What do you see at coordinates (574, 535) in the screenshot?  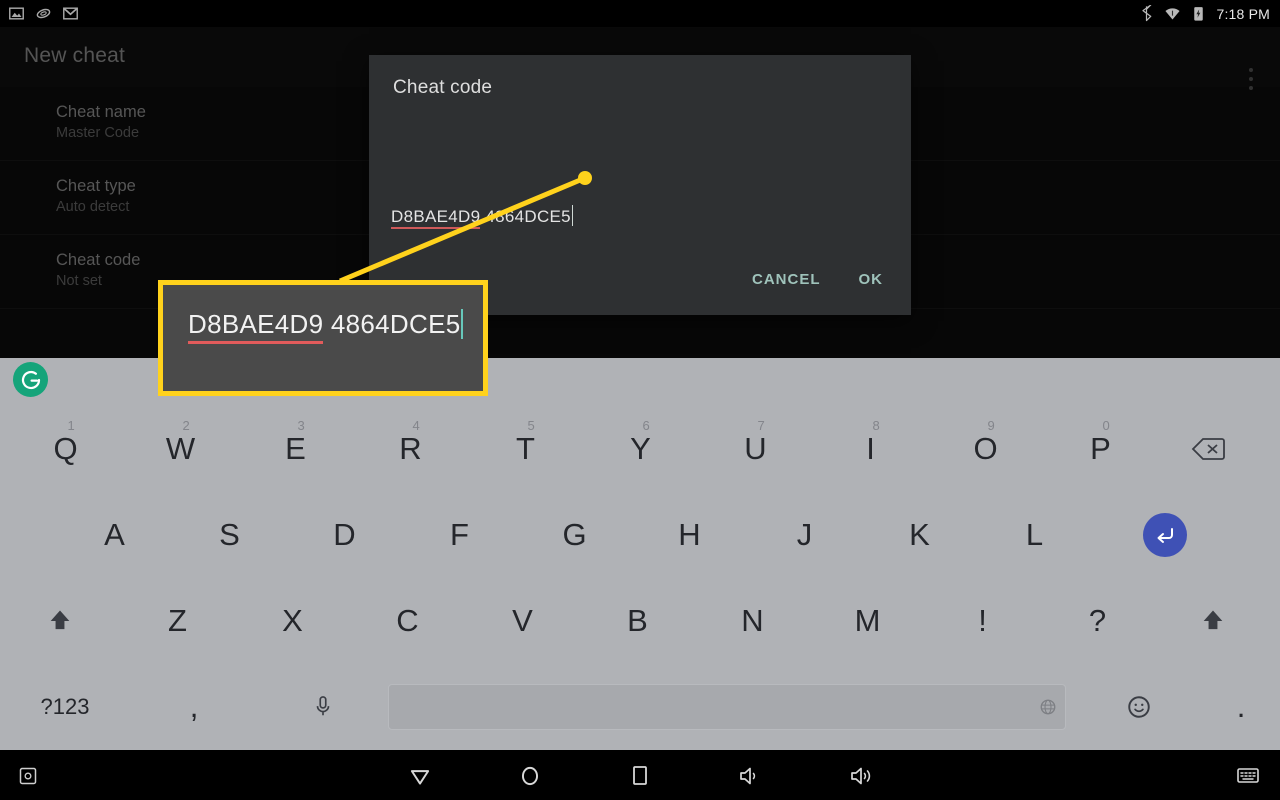 I see `key-g: G` at bounding box center [574, 535].